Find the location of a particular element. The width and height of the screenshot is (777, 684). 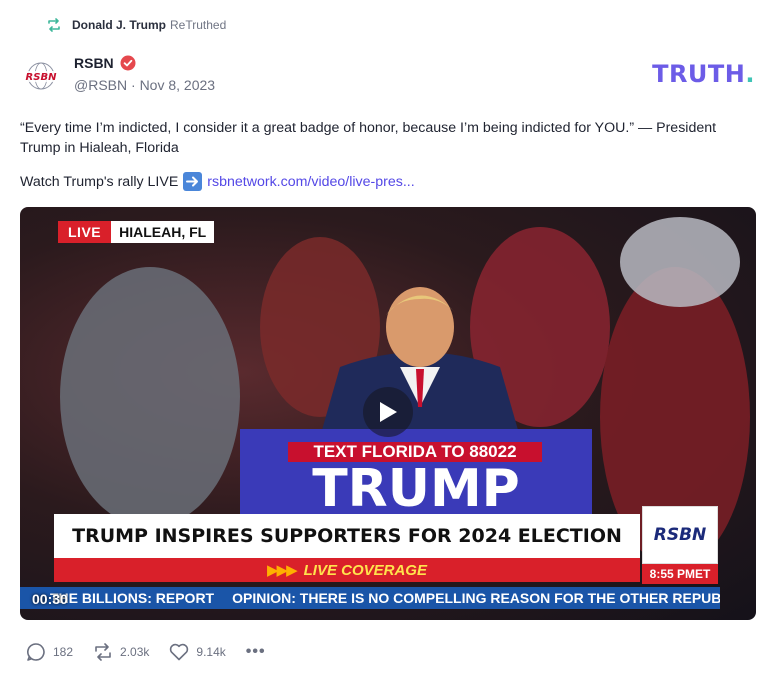

play-button is located at coordinates (388, 412).